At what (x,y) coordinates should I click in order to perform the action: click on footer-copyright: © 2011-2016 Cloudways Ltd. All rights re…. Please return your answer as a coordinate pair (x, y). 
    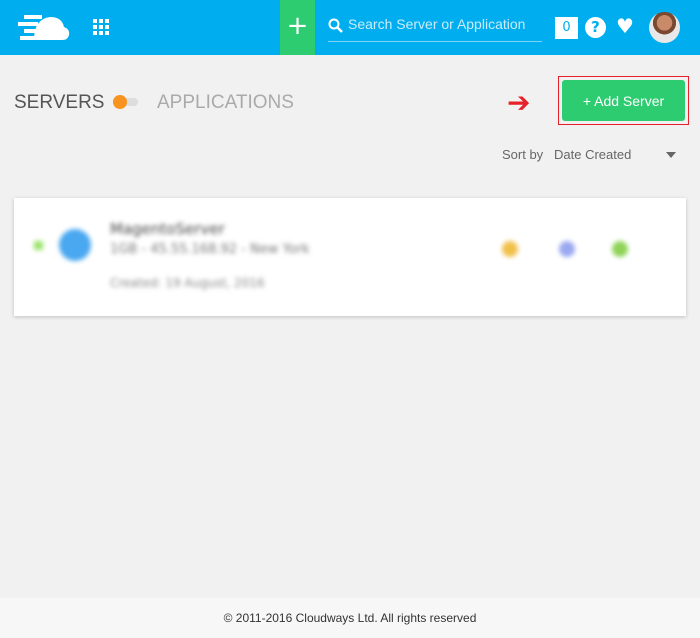
    Looking at the image, I should click on (350, 618).